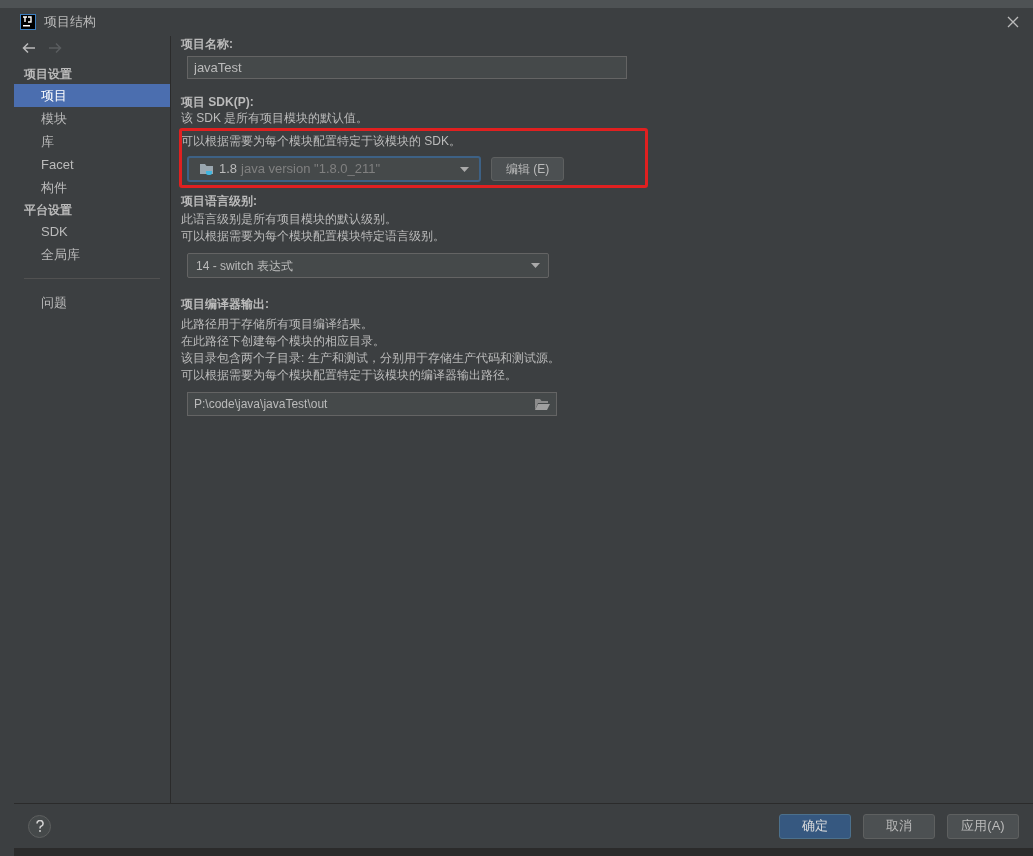  What do you see at coordinates (528, 169) in the screenshot?
I see `edit-button: 编辑 (E)` at bounding box center [528, 169].